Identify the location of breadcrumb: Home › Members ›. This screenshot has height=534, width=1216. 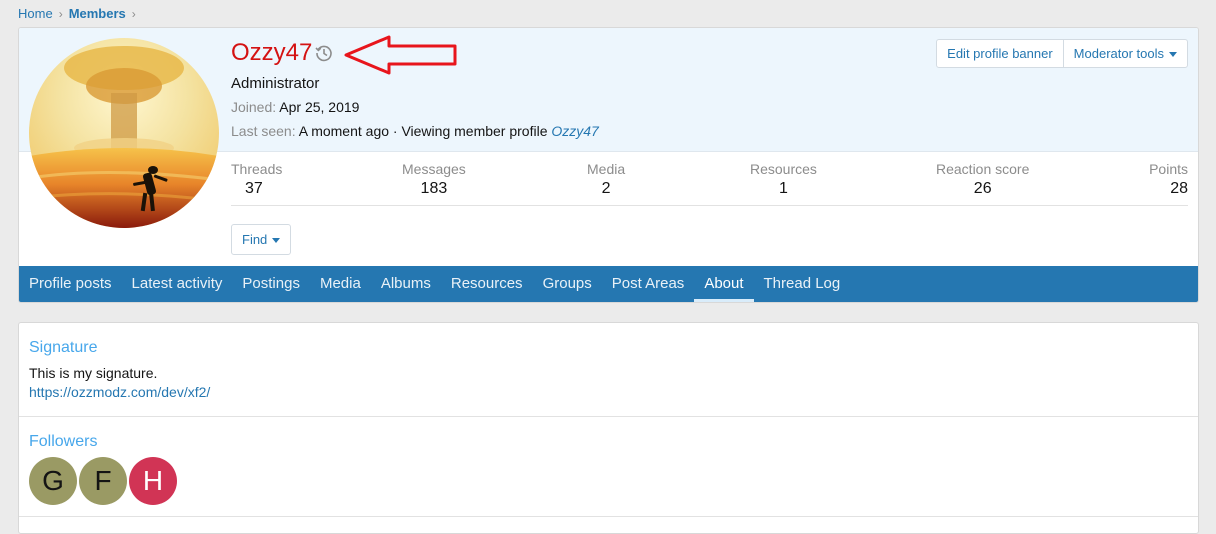
(80, 13).